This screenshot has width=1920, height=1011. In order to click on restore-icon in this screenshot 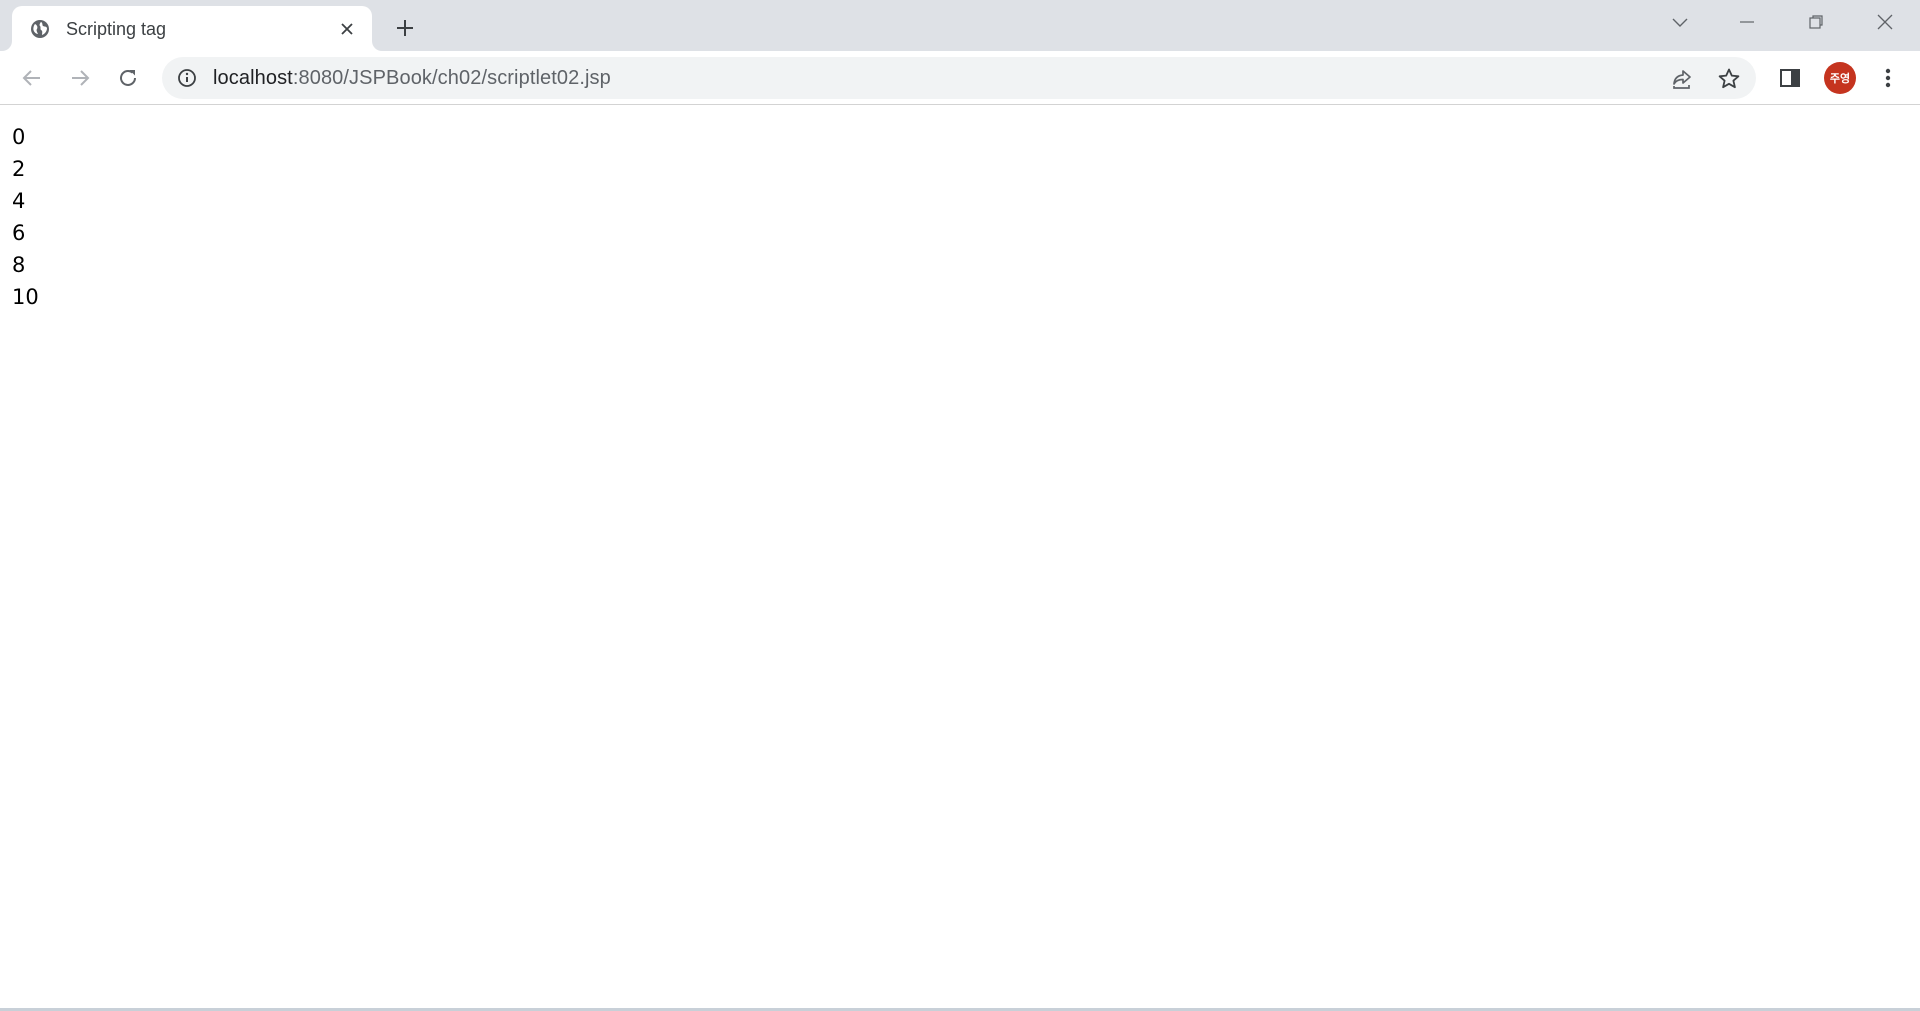, I will do `click(1816, 22)`.